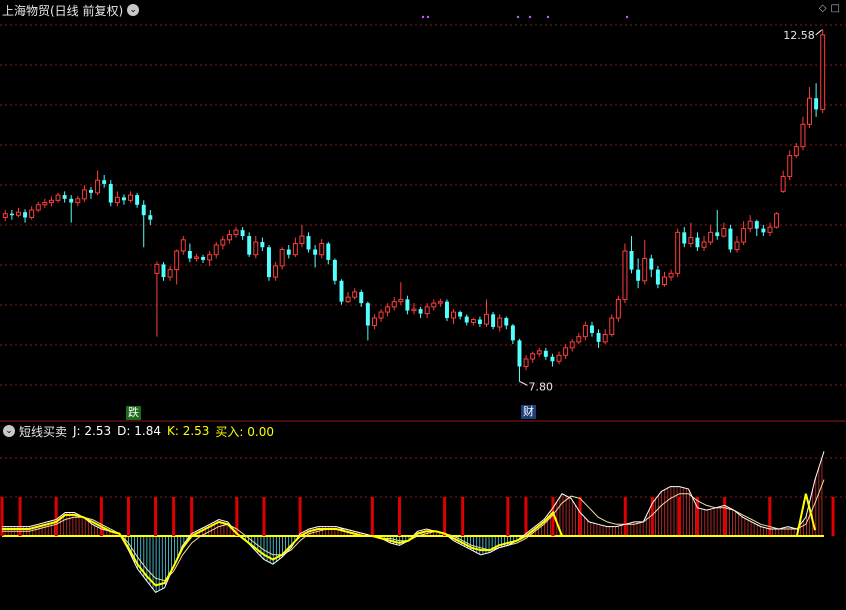 The width and height of the screenshot is (846, 610). Describe the element at coordinates (92, 431) in the screenshot. I see `indicator-j-value: J: 2.53` at that location.